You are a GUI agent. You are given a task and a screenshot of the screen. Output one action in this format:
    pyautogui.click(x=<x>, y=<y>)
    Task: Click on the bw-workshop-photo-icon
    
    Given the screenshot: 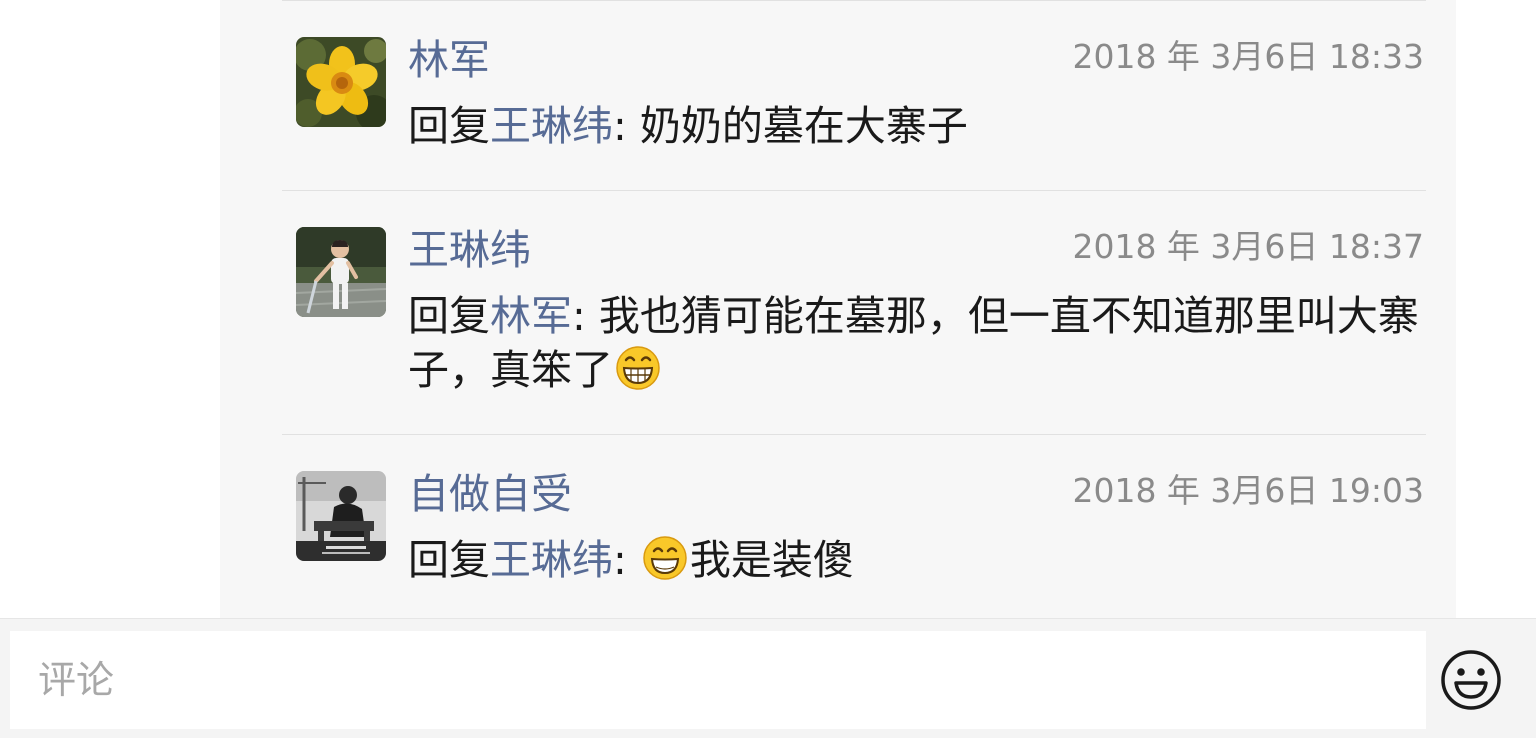 What is the action you would take?
    pyautogui.click(x=341, y=516)
    